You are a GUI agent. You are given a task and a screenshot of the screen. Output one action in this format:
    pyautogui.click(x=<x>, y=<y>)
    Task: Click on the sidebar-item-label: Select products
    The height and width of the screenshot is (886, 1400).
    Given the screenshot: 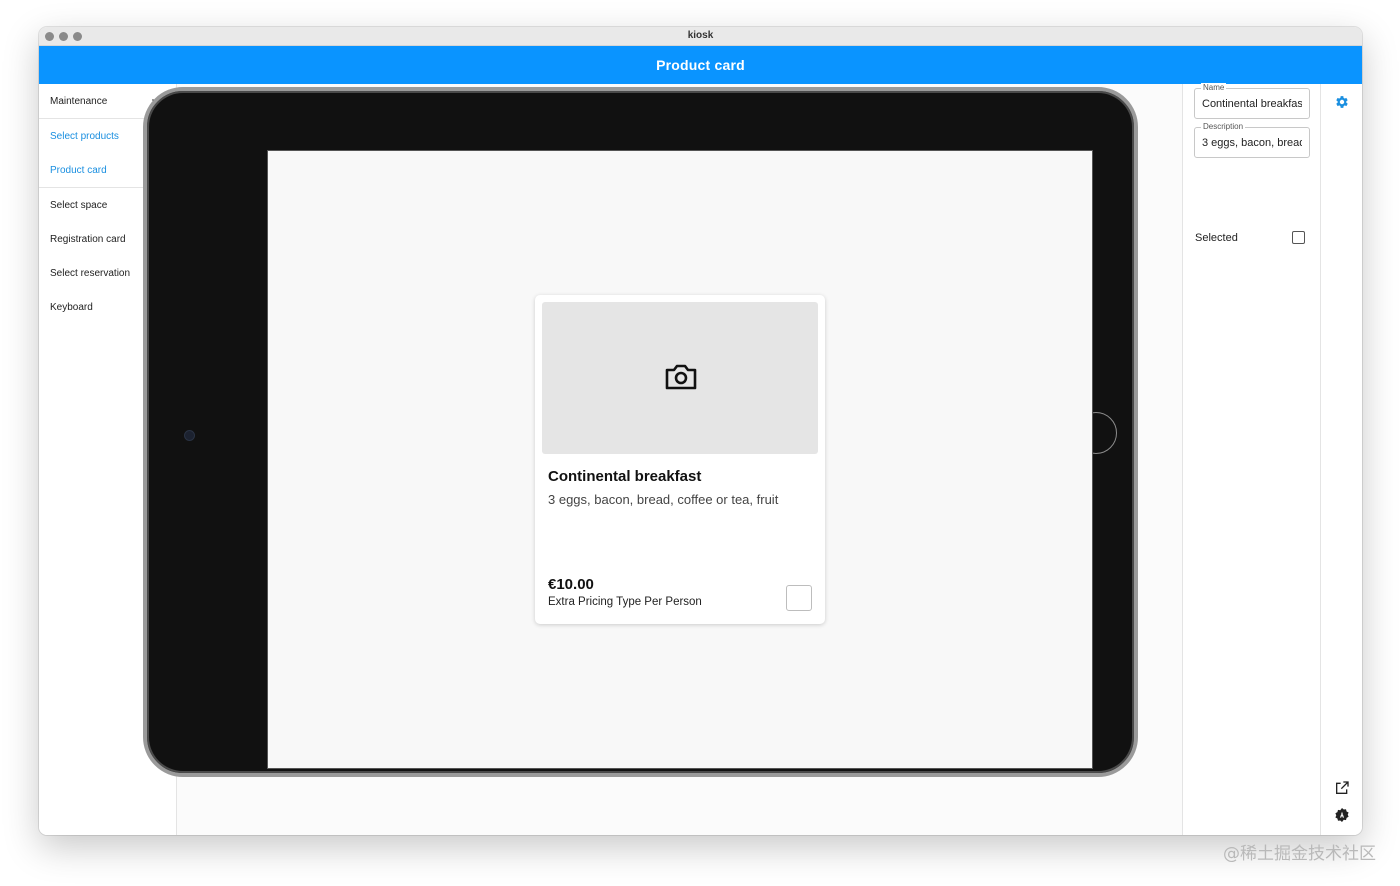 What is the action you would take?
    pyautogui.click(x=84, y=136)
    